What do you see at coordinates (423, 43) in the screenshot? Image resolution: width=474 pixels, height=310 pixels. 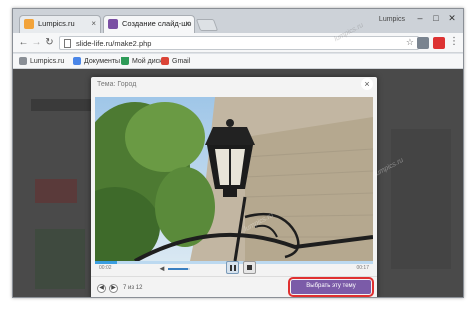 I see `extension-icon` at bounding box center [423, 43].